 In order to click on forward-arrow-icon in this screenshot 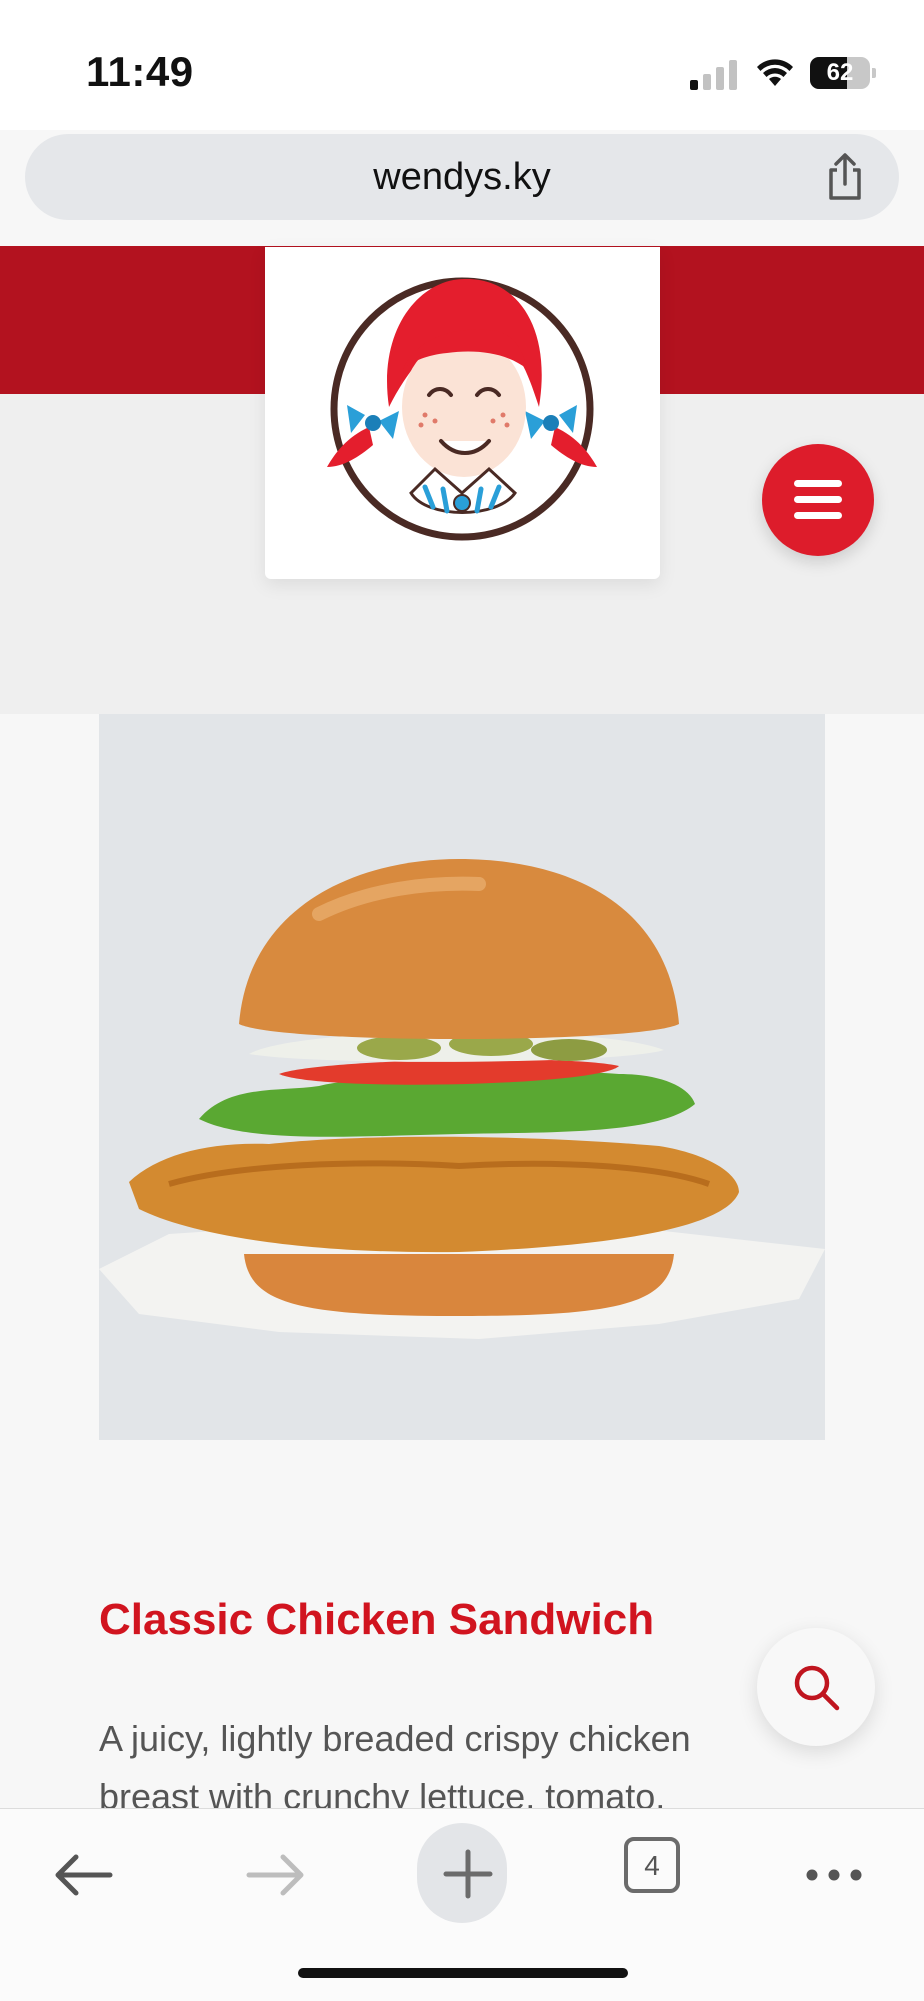, I will do `click(275, 1875)`.